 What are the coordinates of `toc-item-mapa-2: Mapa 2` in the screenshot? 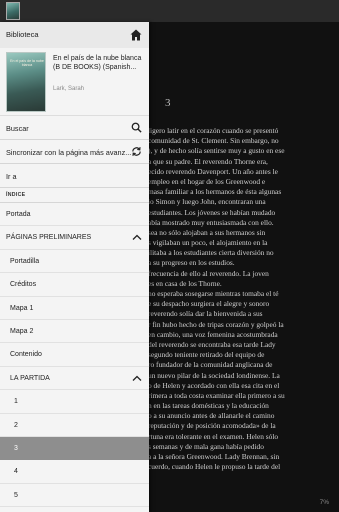 It's located at (74, 332).